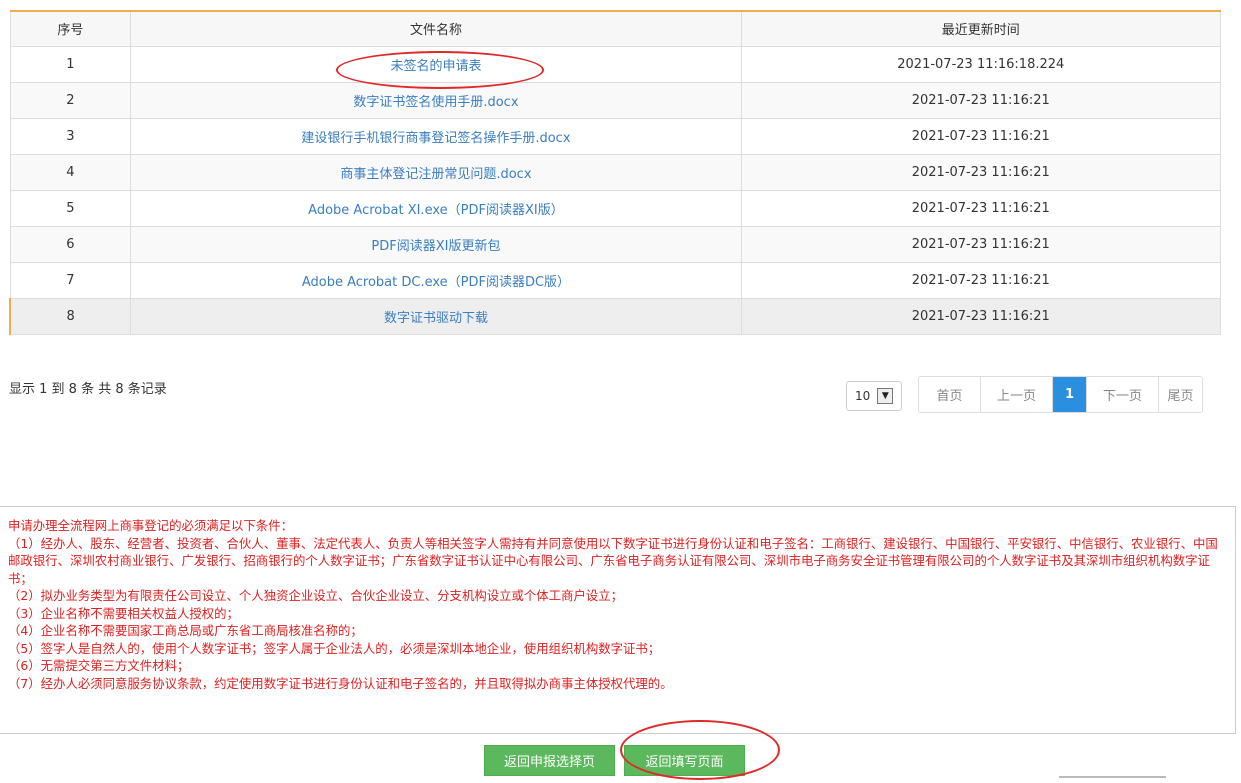  Describe the element at coordinates (70, 172) in the screenshot. I see `row-index: 4` at that location.